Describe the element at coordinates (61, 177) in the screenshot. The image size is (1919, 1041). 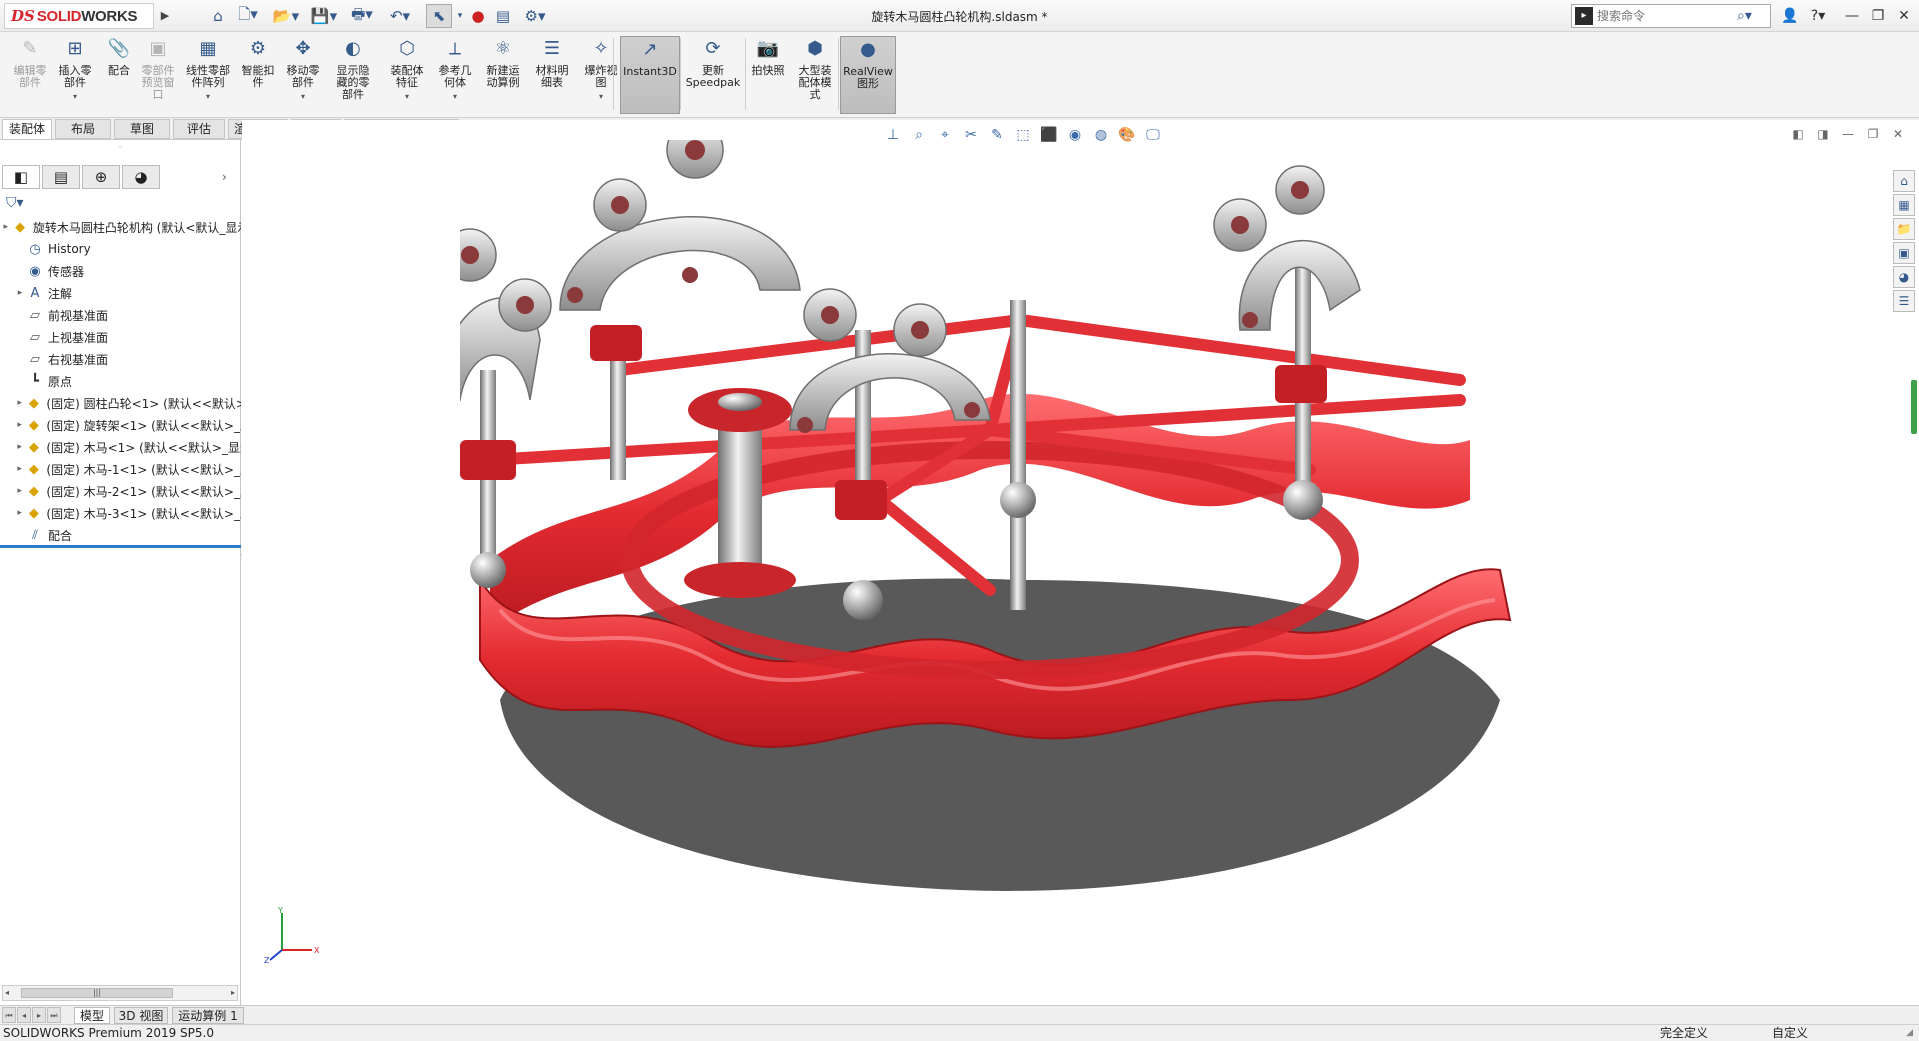
I see `property-manager-tab-icon: ▤` at that location.